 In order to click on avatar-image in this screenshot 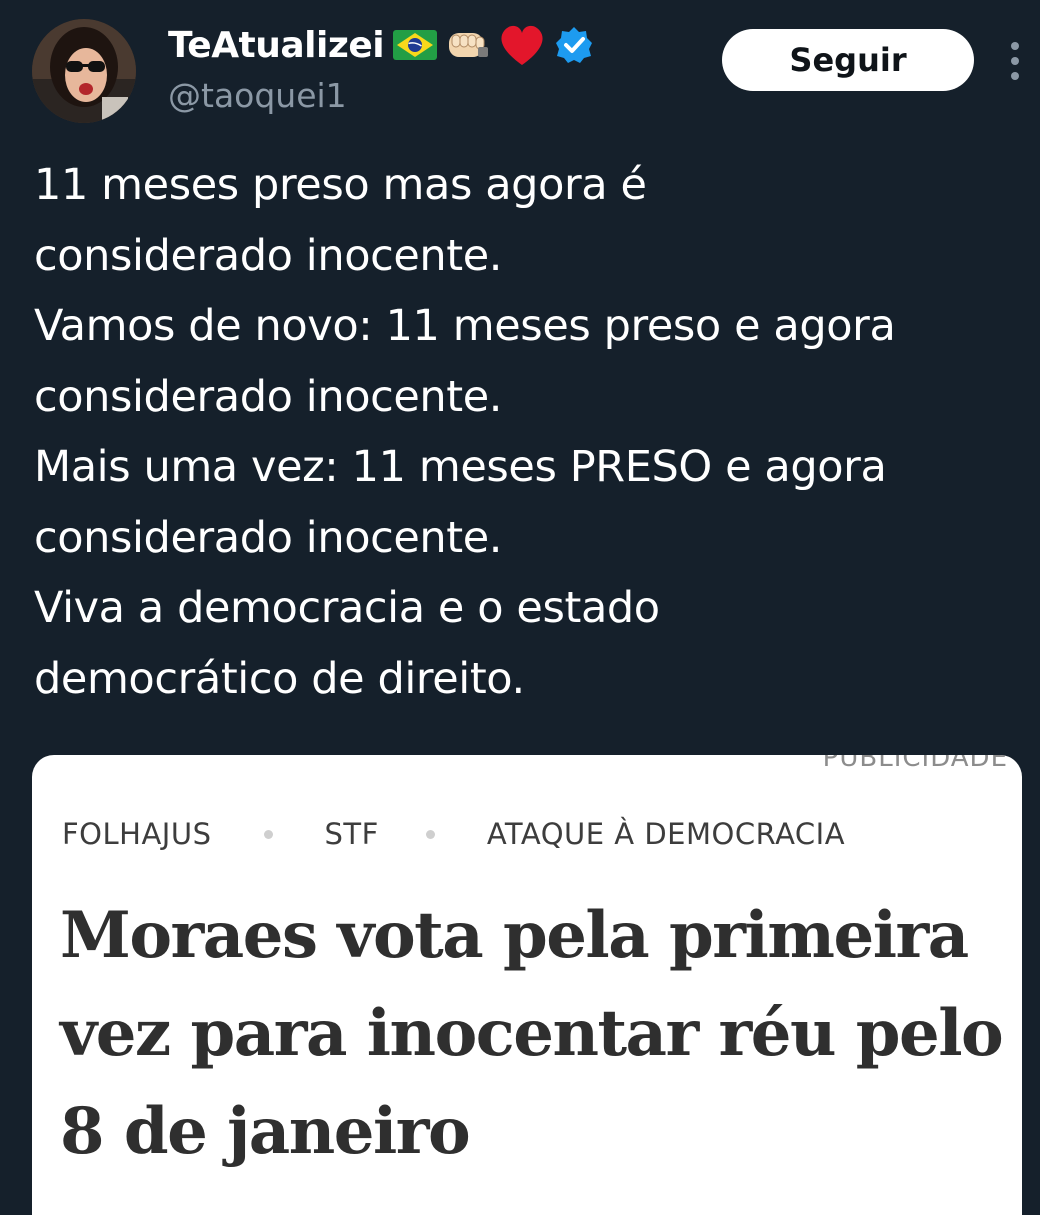, I will do `click(84, 71)`.